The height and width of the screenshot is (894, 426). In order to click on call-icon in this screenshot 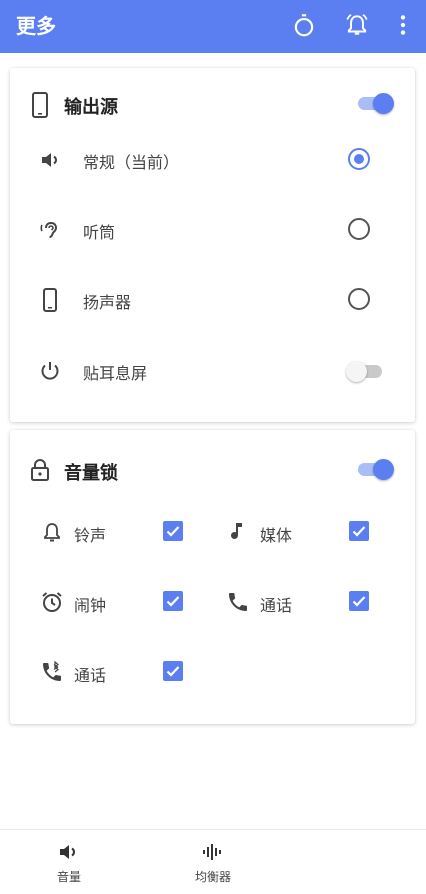, I will do `click(238, 602)`.